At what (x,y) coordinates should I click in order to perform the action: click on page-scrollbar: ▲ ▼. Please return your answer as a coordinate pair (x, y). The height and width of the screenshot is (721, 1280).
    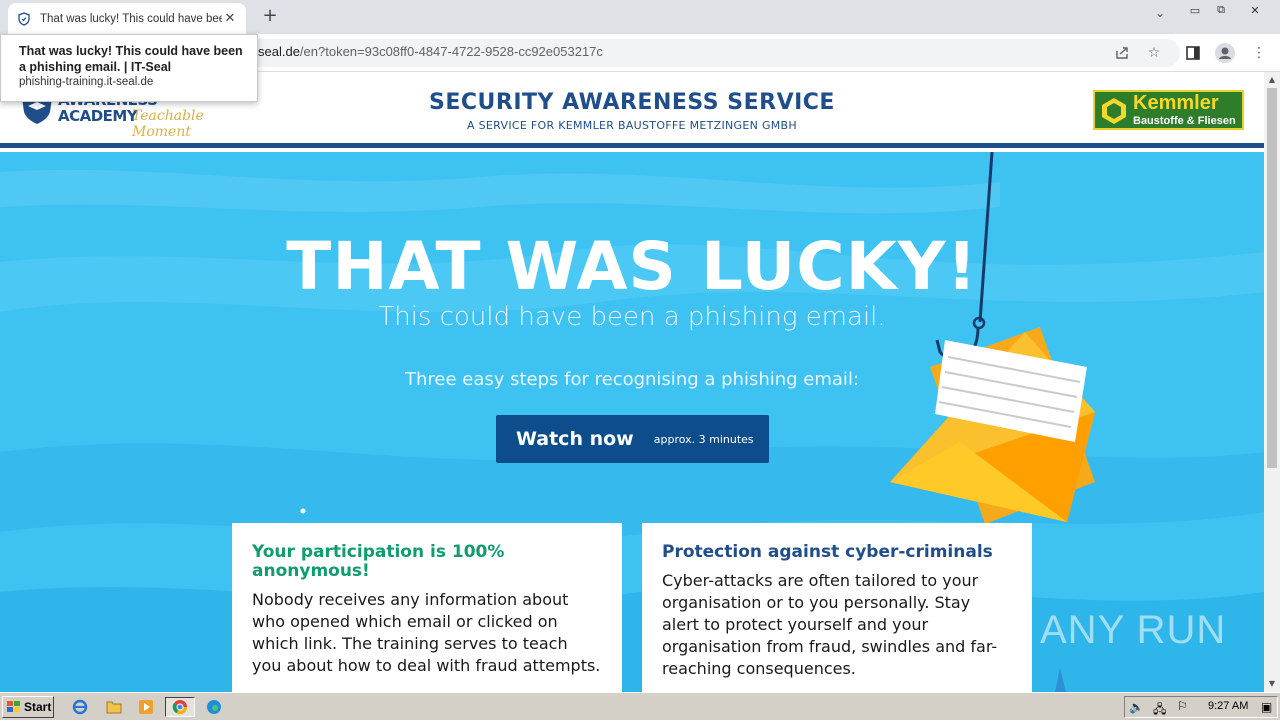
    Looking at the image, I should click on (1272, 382).